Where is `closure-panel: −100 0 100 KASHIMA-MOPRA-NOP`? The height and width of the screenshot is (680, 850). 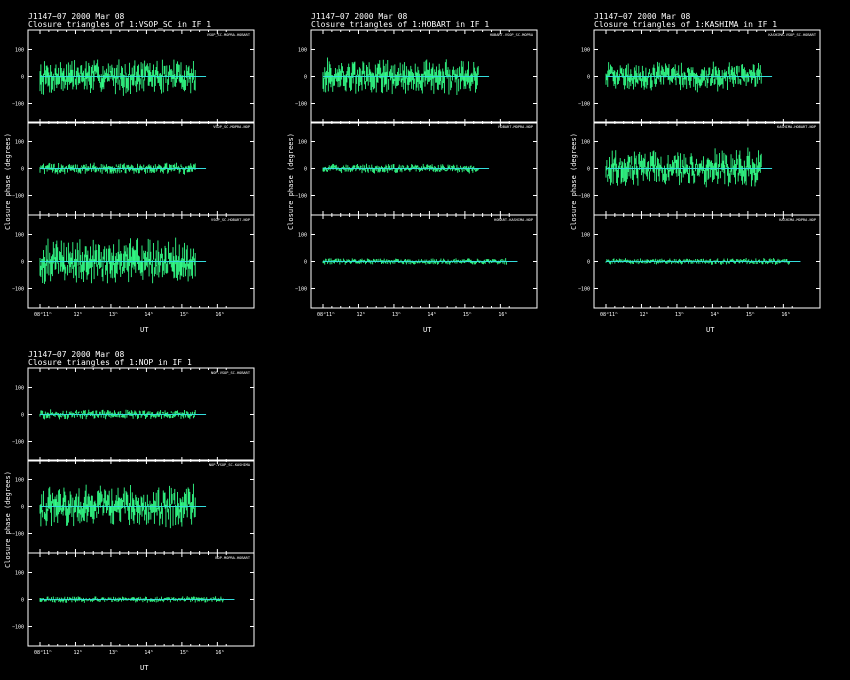 closure-panel: −100 0 100 KASHIMA-MOPRA-NOP is located at coordinates (699, 261).